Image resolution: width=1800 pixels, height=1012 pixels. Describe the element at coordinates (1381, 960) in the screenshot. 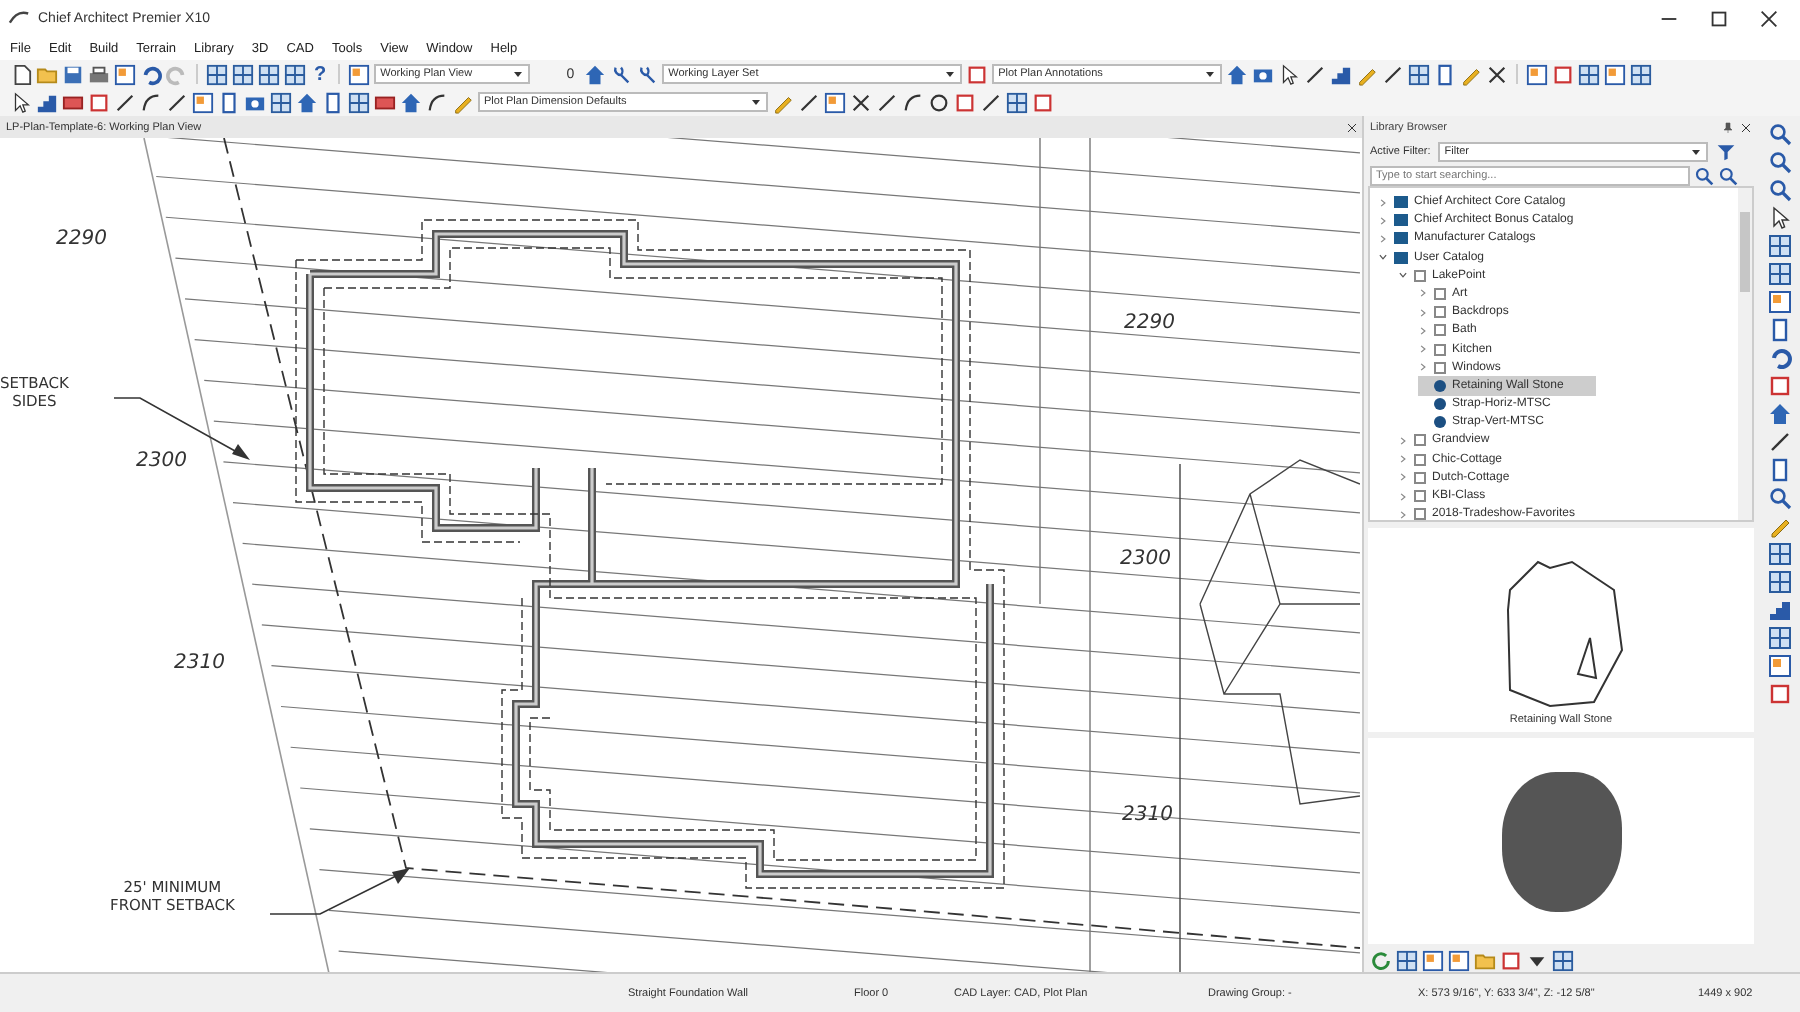

I see `refresh-icon` at that location.